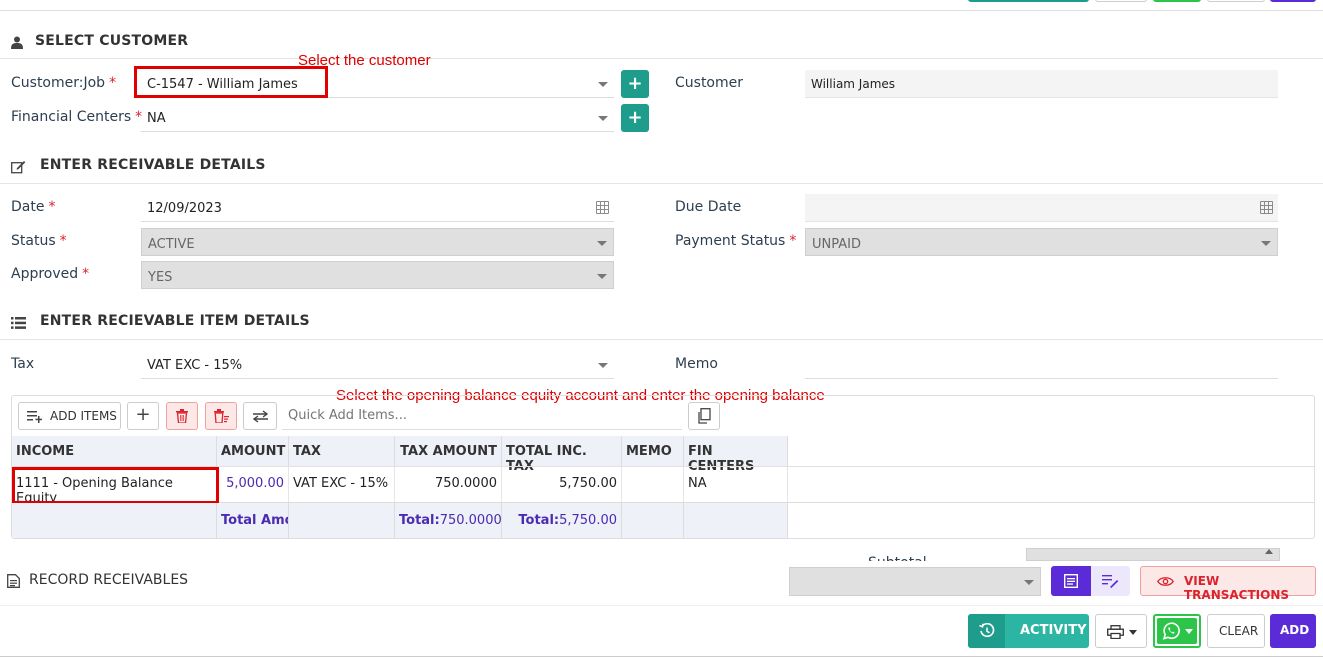 The image size is (1323, 657). I want to click on user-icon, so click(17, 42).